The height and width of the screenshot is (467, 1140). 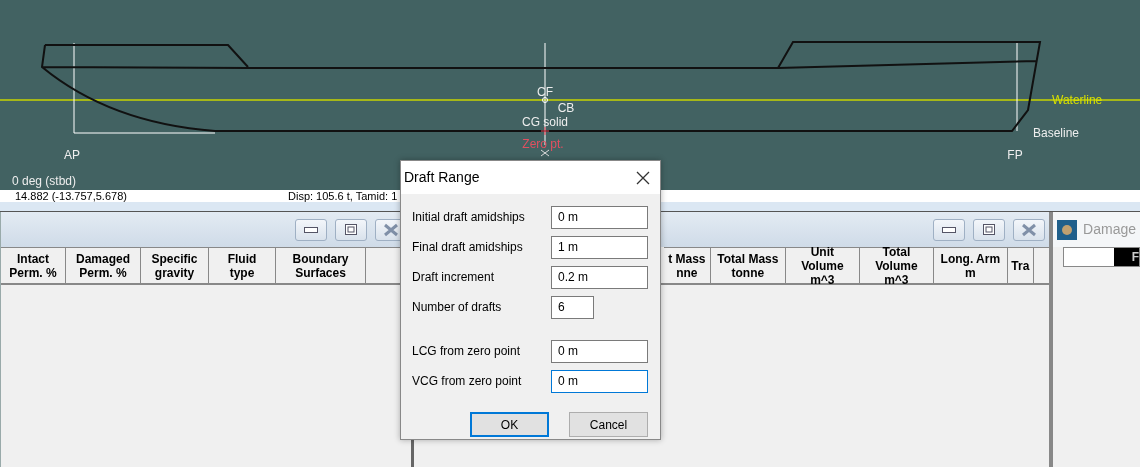 I want to click on field-label: Draft increment, so click(x=454, y=277).